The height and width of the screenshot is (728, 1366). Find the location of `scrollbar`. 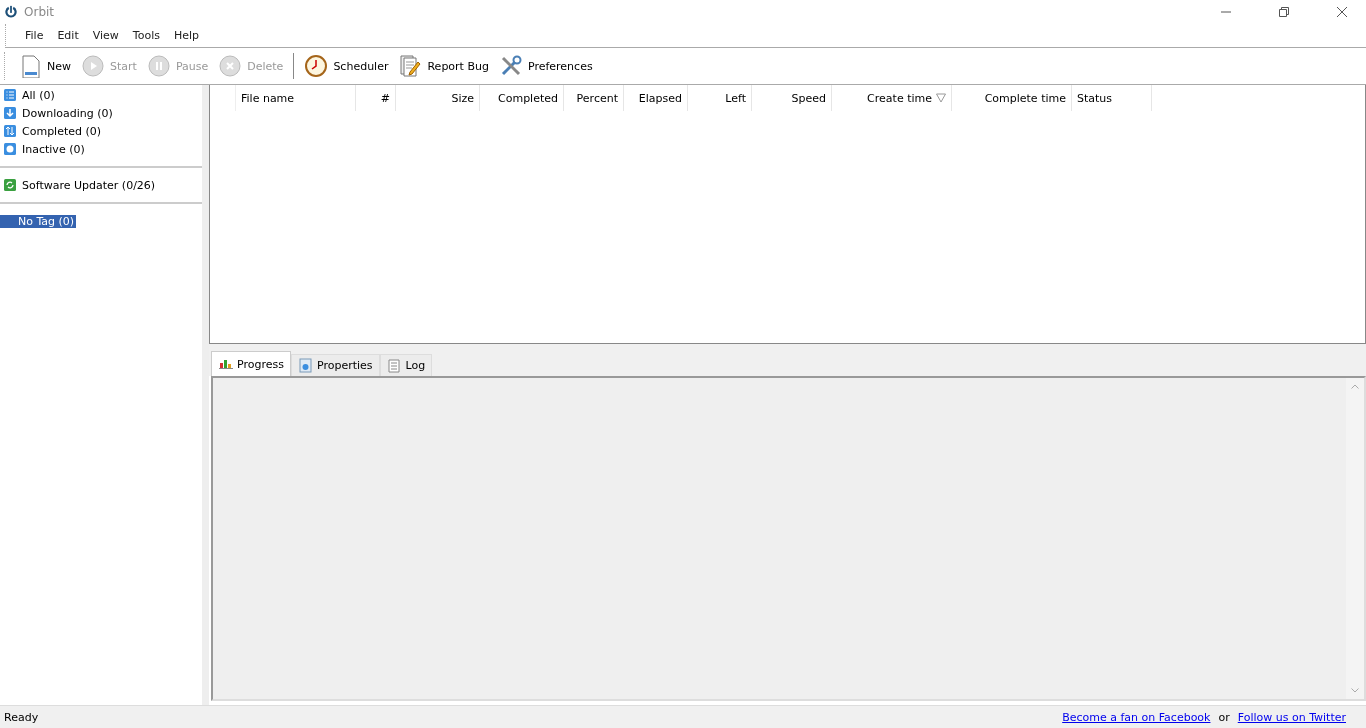

scrollbar is located at coordinates (1355, 538).